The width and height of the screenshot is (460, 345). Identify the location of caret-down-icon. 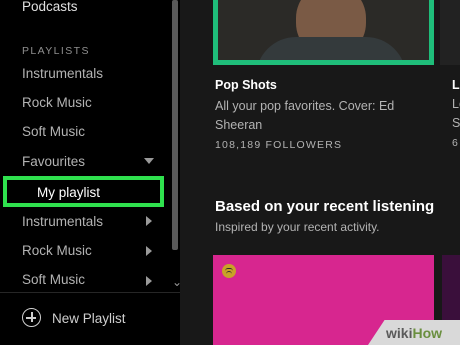
(149, 161).